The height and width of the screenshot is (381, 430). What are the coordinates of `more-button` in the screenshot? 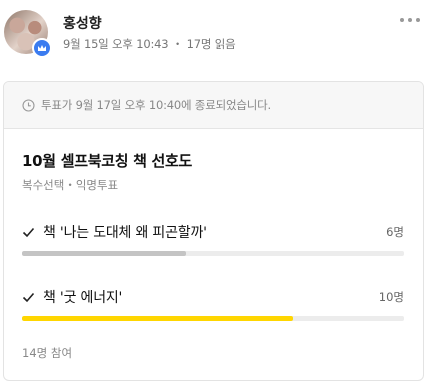 It's located at (410, 20).